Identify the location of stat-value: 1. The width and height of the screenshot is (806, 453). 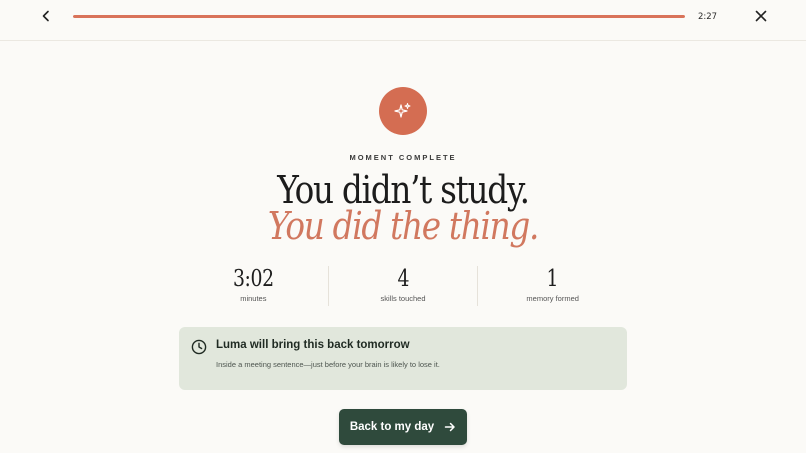
(552, 279).